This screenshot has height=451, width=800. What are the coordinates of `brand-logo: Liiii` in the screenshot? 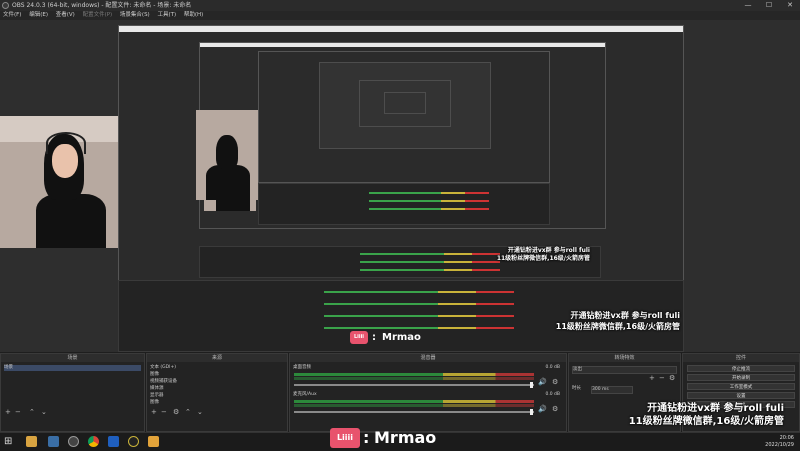 It's located at (359, 337).